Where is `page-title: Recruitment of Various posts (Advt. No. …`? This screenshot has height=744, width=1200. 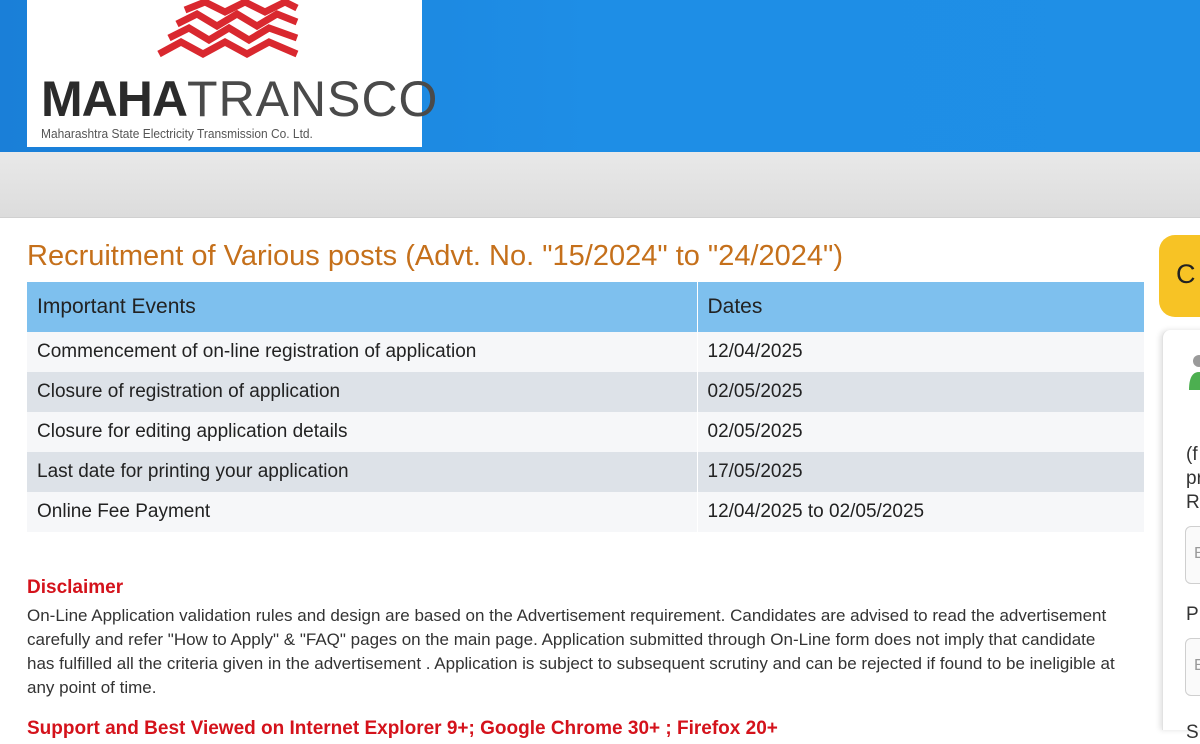
page-title: Recruitment of Various posts (Advt. No. … is located at coordinates (435, 256).